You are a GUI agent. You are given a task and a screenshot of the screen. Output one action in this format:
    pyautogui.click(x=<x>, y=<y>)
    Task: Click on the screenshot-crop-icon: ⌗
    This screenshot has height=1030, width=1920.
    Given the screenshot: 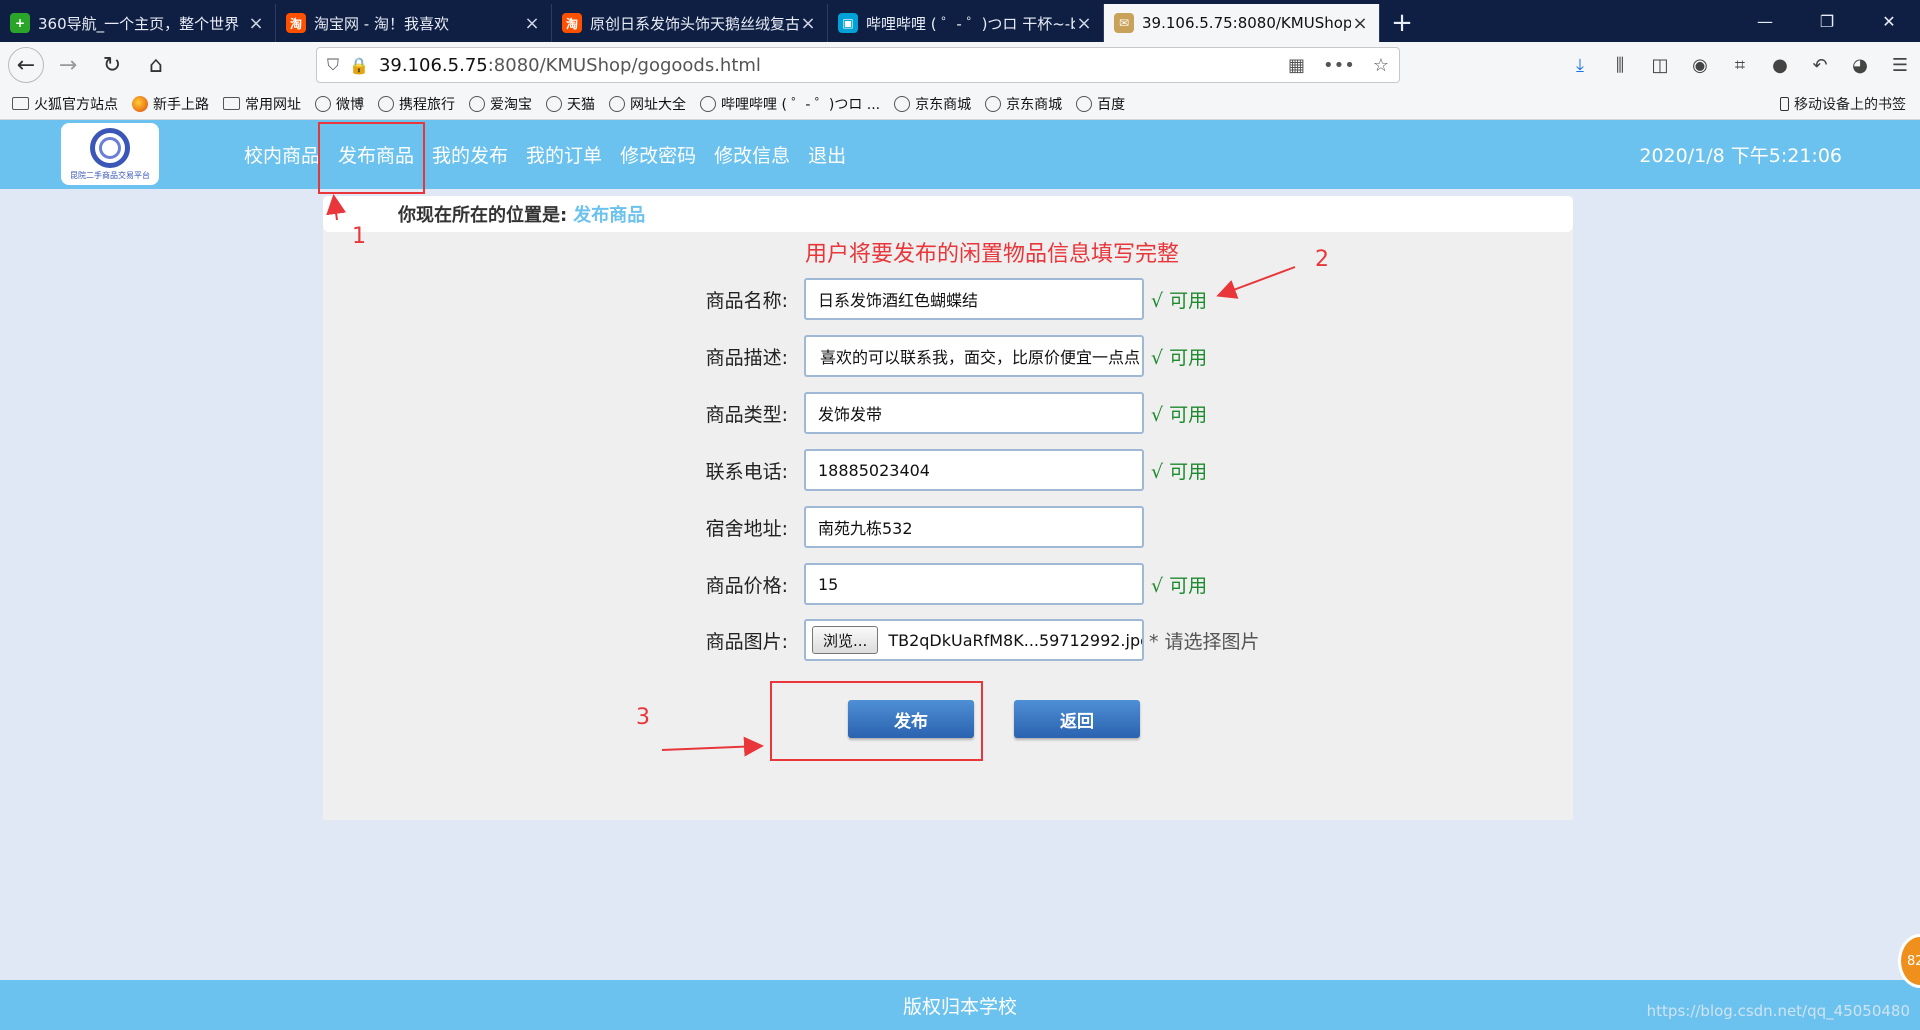 What is the action you would take?
    pyautogui.click(x=1740, y=65)
    